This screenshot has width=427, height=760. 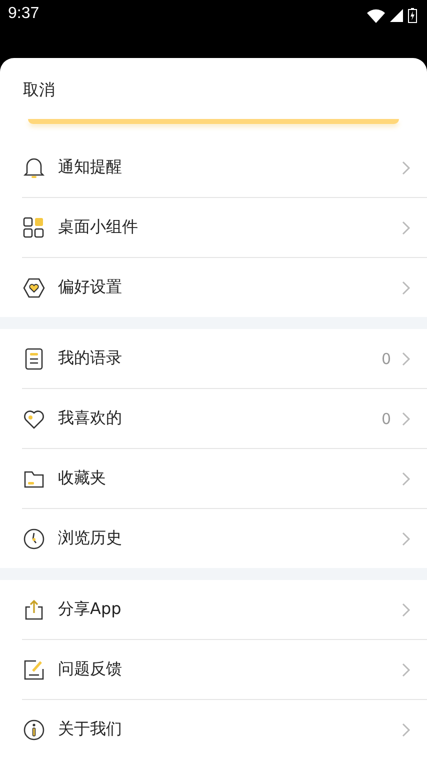 What do you see at coordinates (213, 167) in the screenshot?
I see `menu-item: 通知提醒` at bounding box center [213, 167].